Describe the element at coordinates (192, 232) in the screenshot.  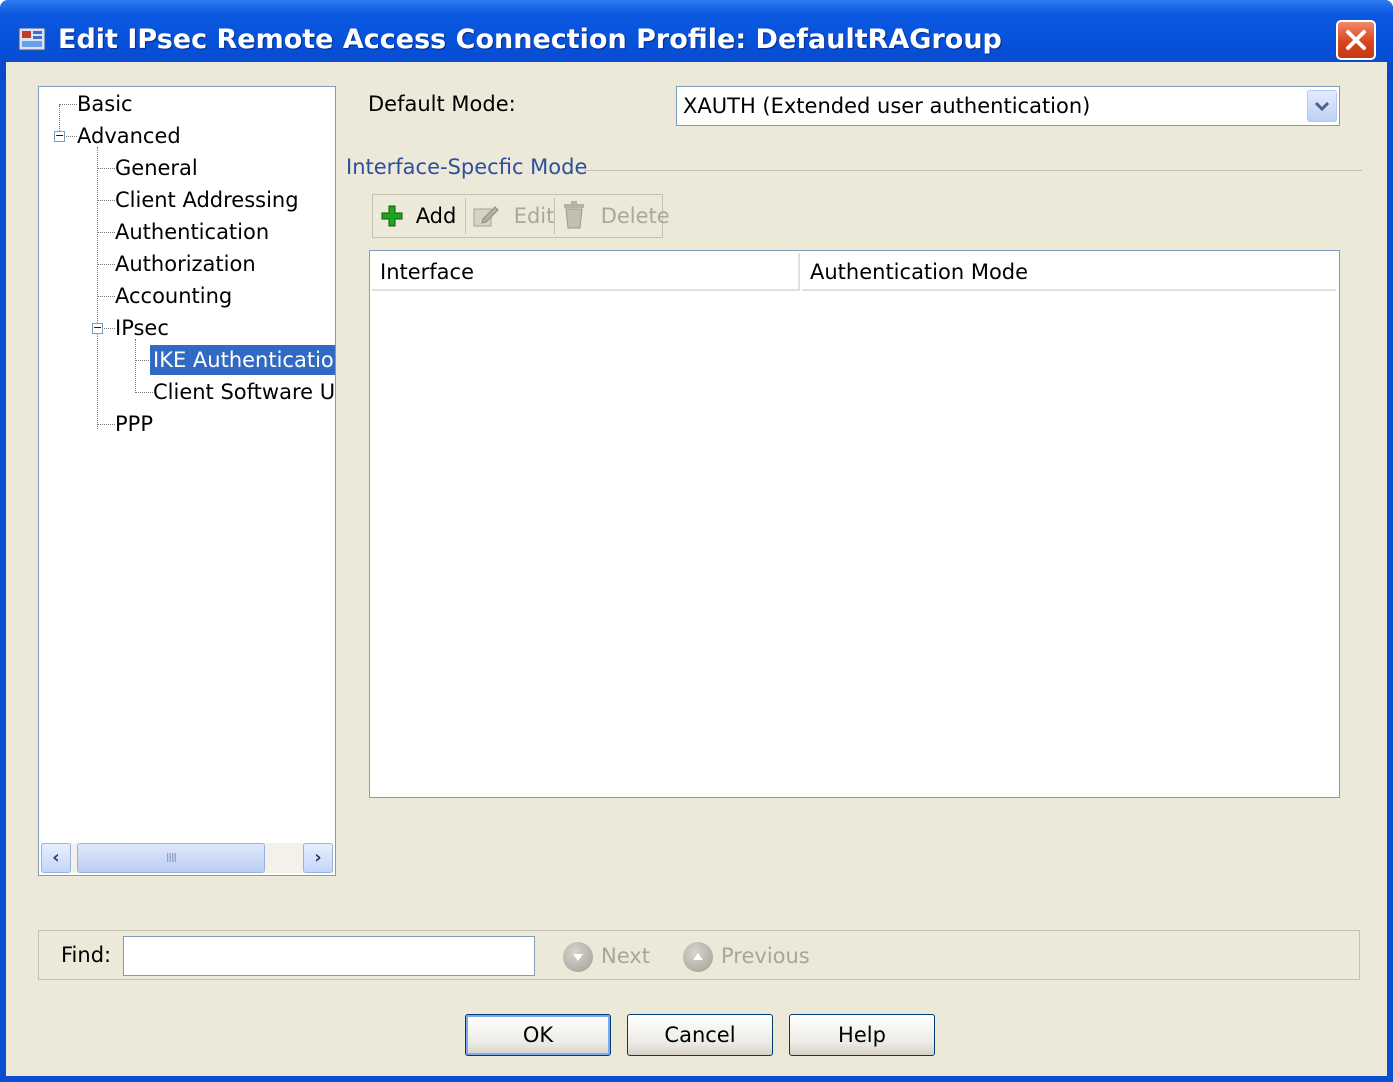
I see `tree-item-authentication: Authentication` at that location.